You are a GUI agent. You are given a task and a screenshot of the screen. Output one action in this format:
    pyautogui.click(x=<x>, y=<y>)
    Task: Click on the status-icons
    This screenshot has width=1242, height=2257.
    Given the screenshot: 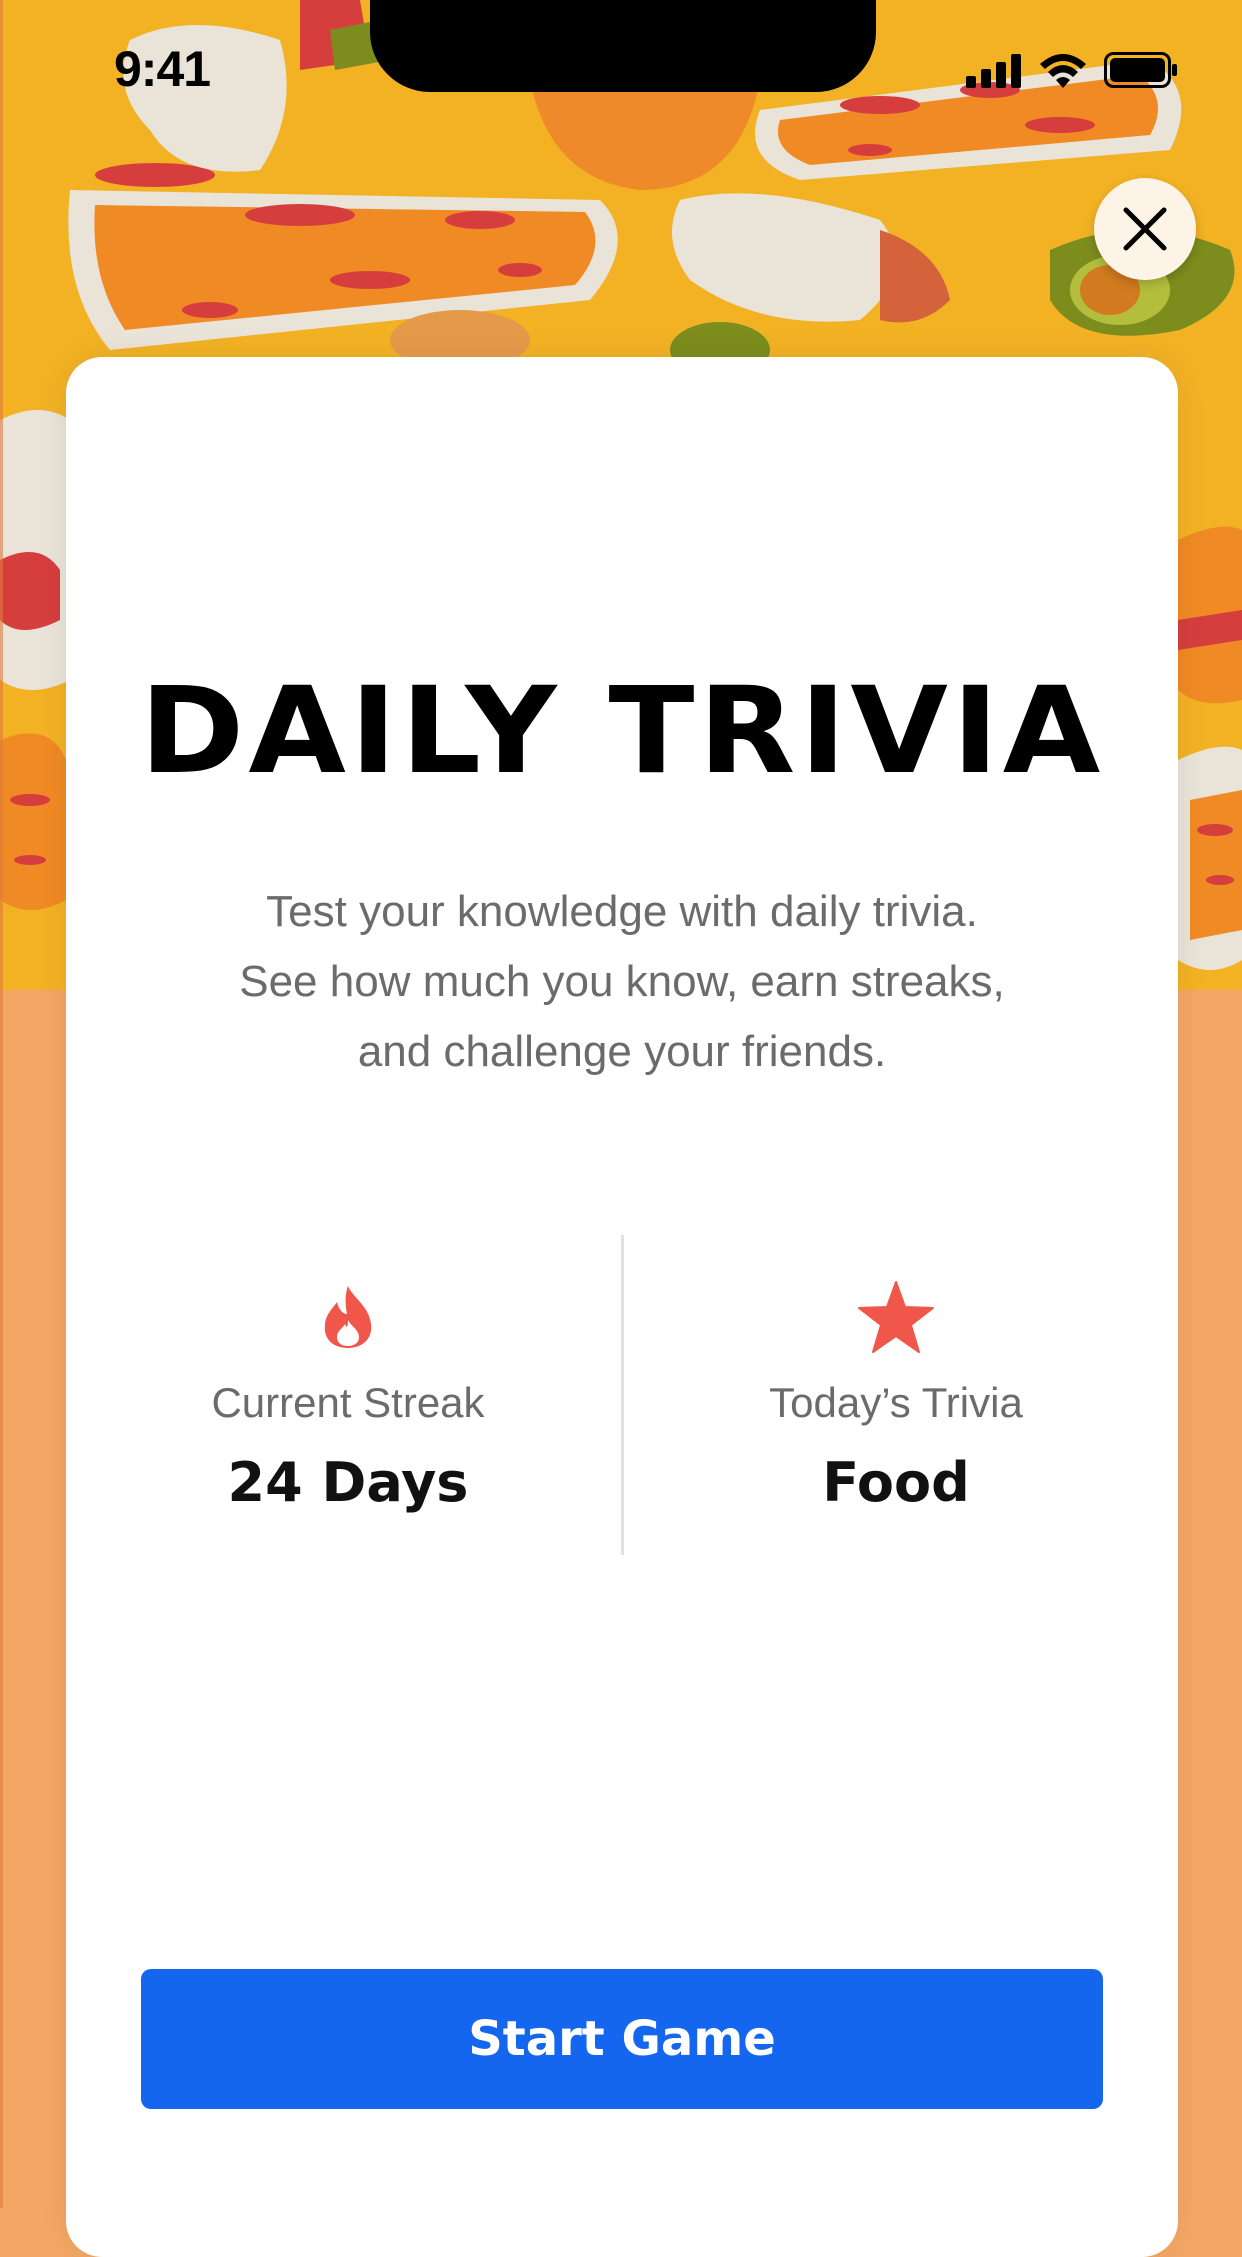 What is the action you would take?
    pyautogui.click(x=1072, y=70)
    